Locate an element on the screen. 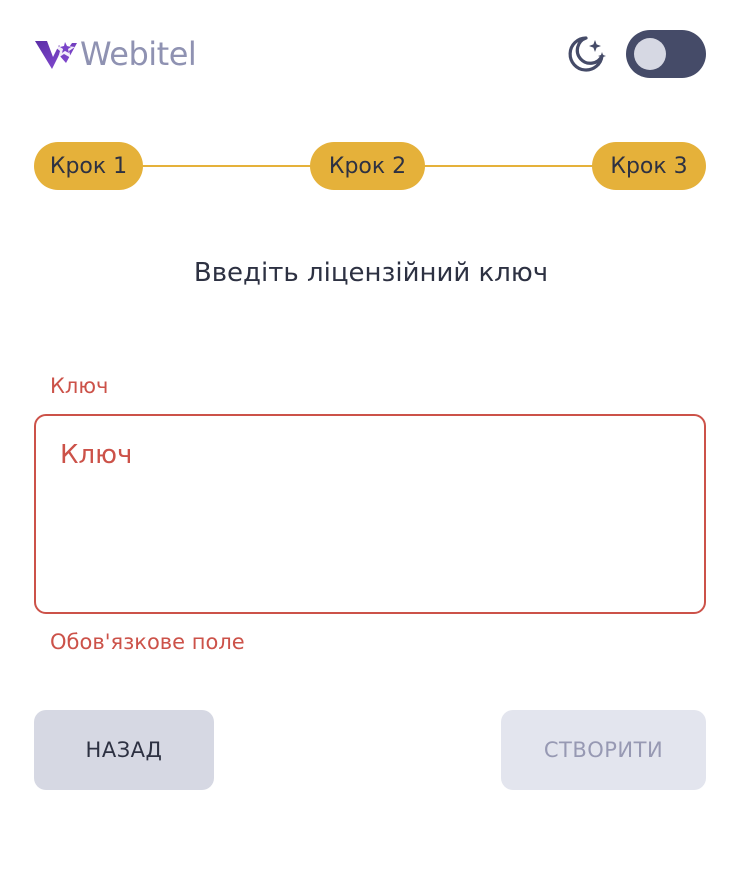 The height and width of the screenshot is (872, 742). theme-toggle is located at coordinates (666, 54).